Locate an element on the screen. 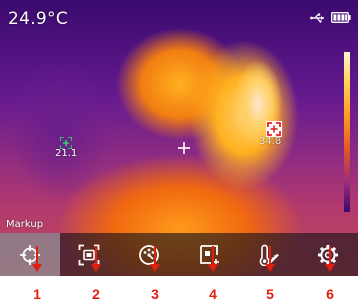 The height and width of the screenshot is (304, 358). battery-icon is located at coordinates (341, 17).